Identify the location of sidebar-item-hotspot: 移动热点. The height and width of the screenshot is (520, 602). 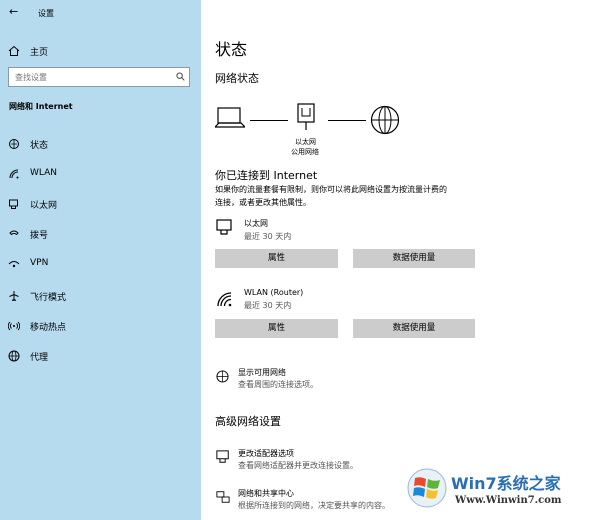
(100, 326).